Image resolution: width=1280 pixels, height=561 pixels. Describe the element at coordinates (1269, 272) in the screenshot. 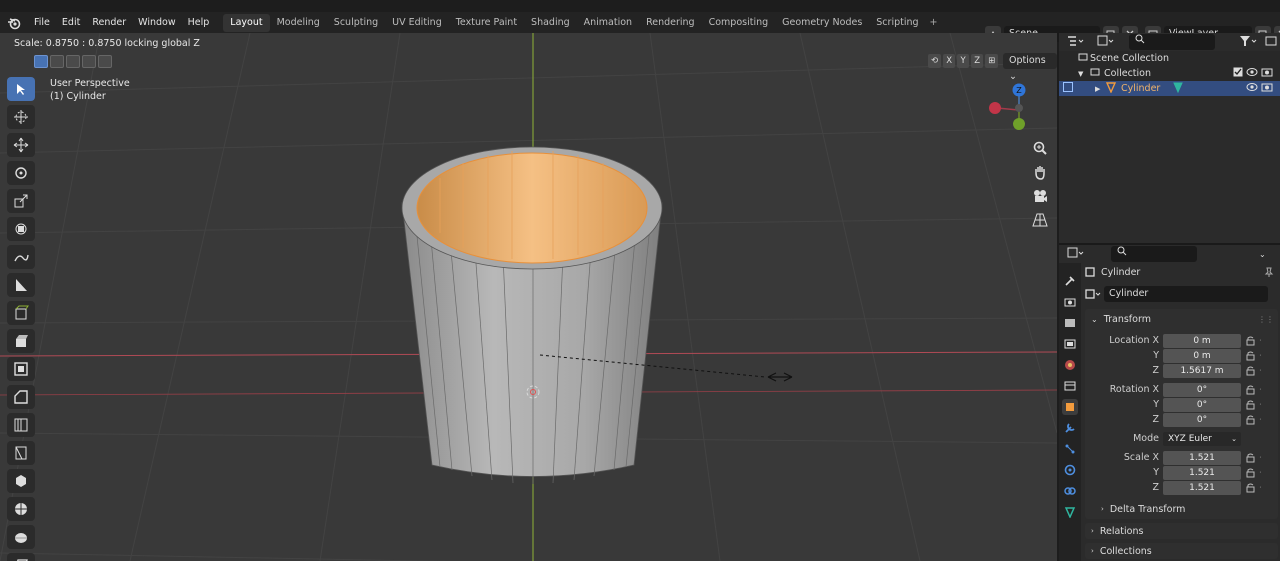

I see `pin-icon` at that location.